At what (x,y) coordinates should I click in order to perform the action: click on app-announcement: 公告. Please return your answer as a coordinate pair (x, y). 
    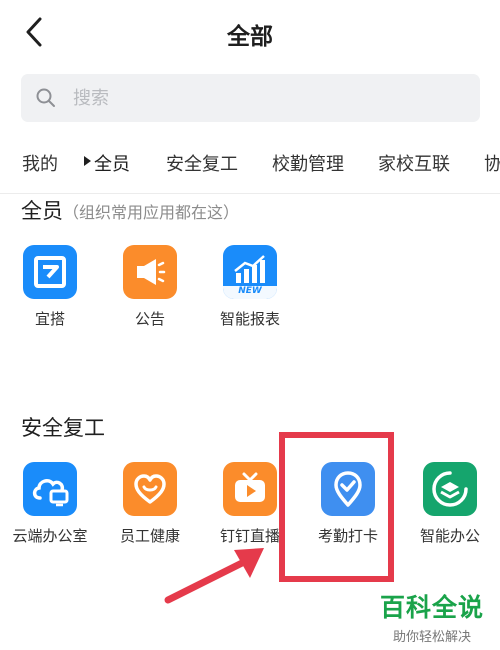
    Looking at the image, I should click on (150, 287).